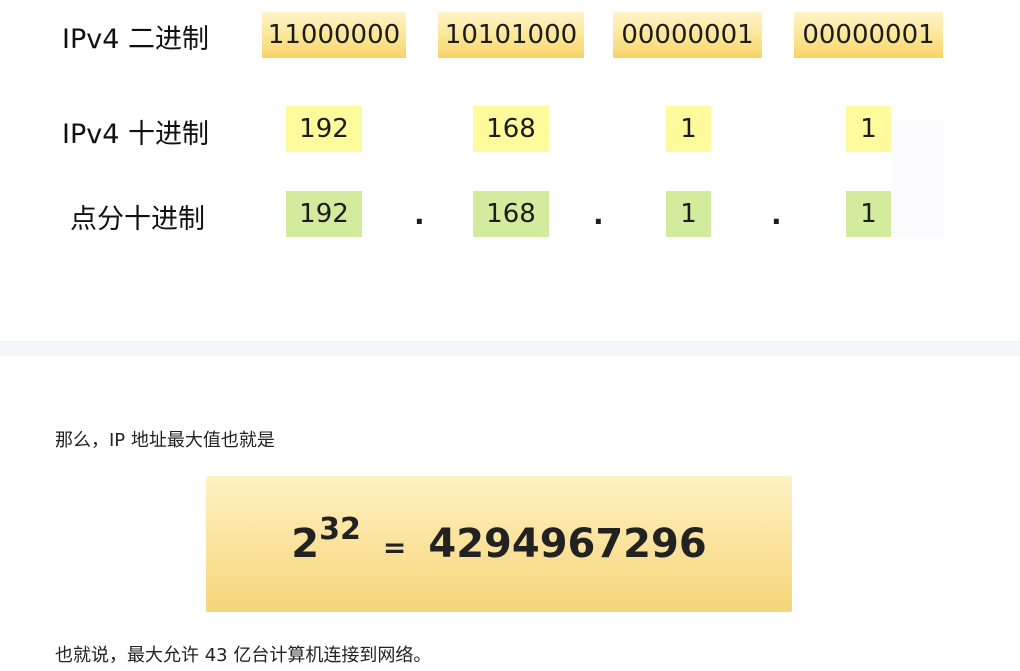  I want to click on formula-exponent: 32, so click(340, 529).